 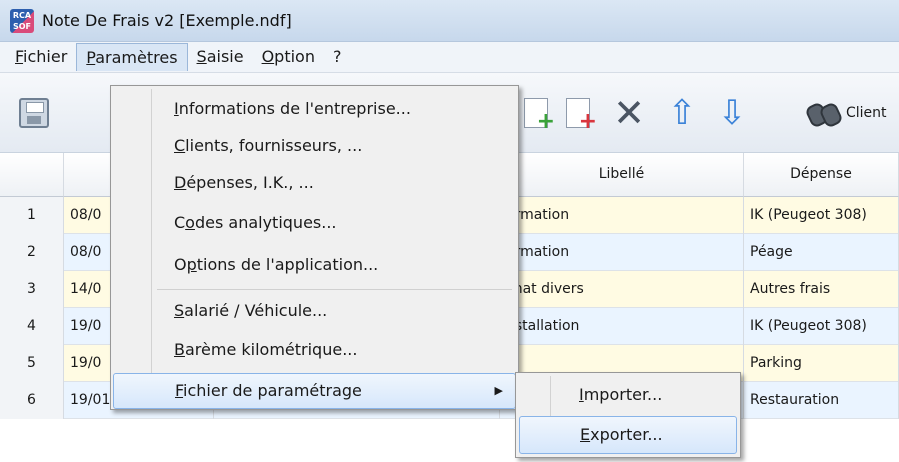 I want to click on submenu-arrow-icon: ▶, so click(x=498, y=390).